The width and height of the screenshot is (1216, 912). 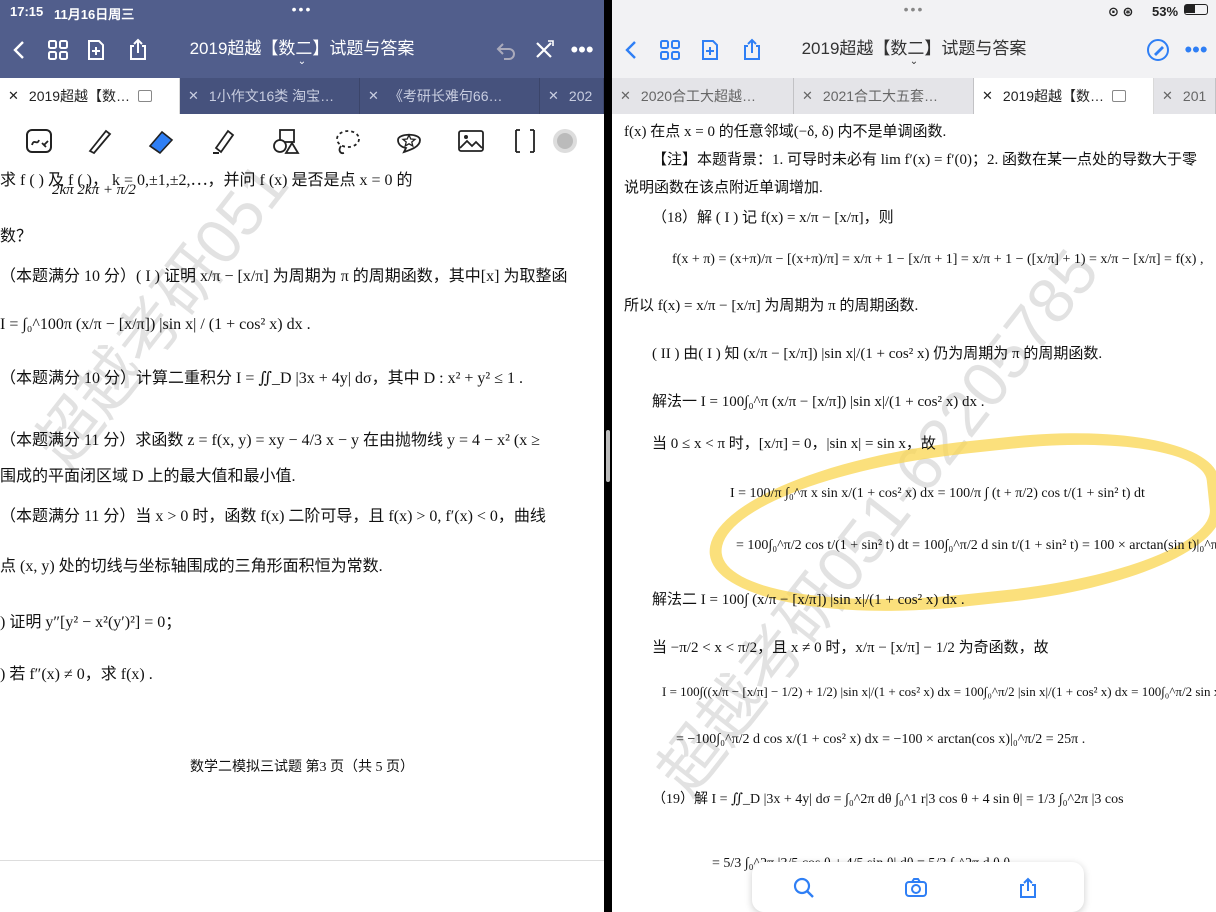 I want to click on tab-label: 202, so click(x=580, y=96).